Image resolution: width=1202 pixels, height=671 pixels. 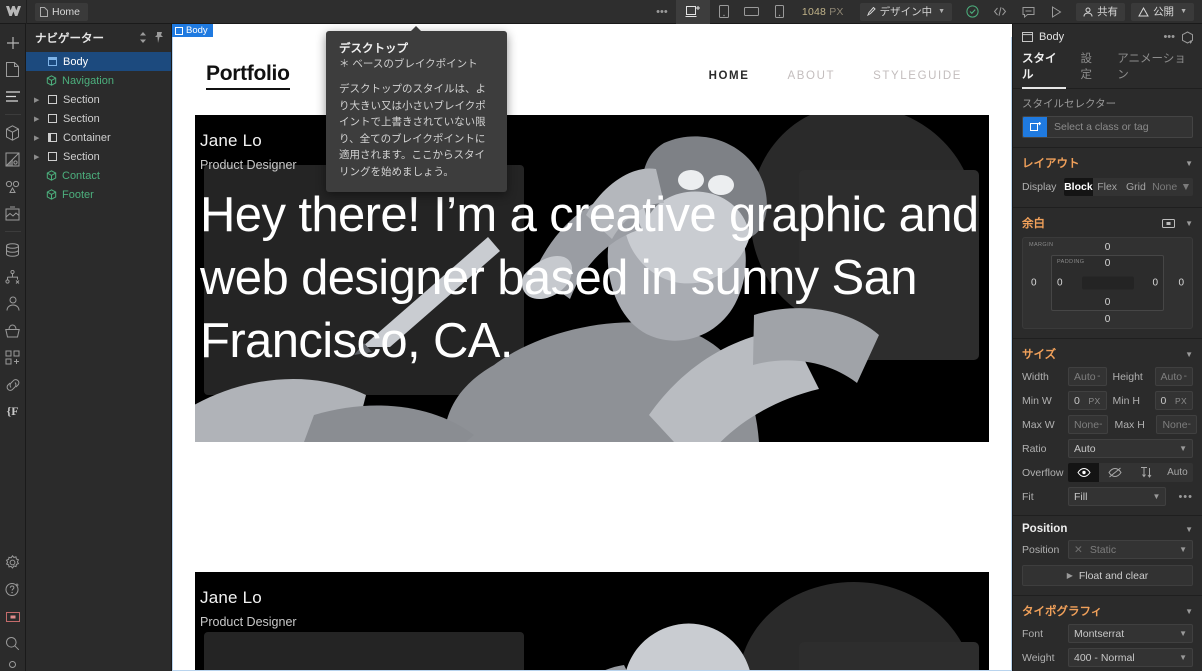 I want to click on breakpoint-tablet-icon, so click(x=724, y=12).